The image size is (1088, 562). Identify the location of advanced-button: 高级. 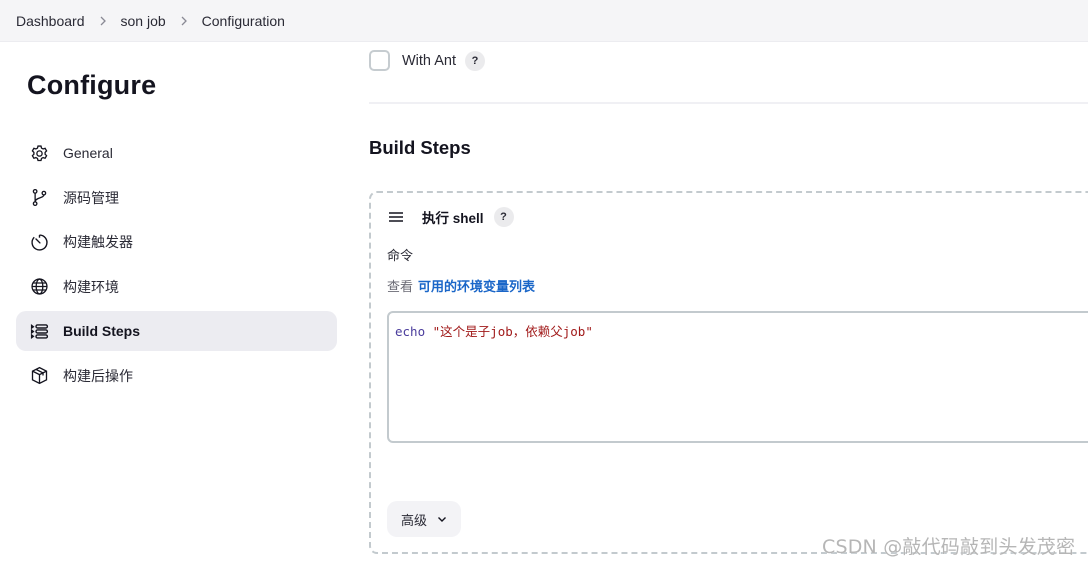
(424, 519).